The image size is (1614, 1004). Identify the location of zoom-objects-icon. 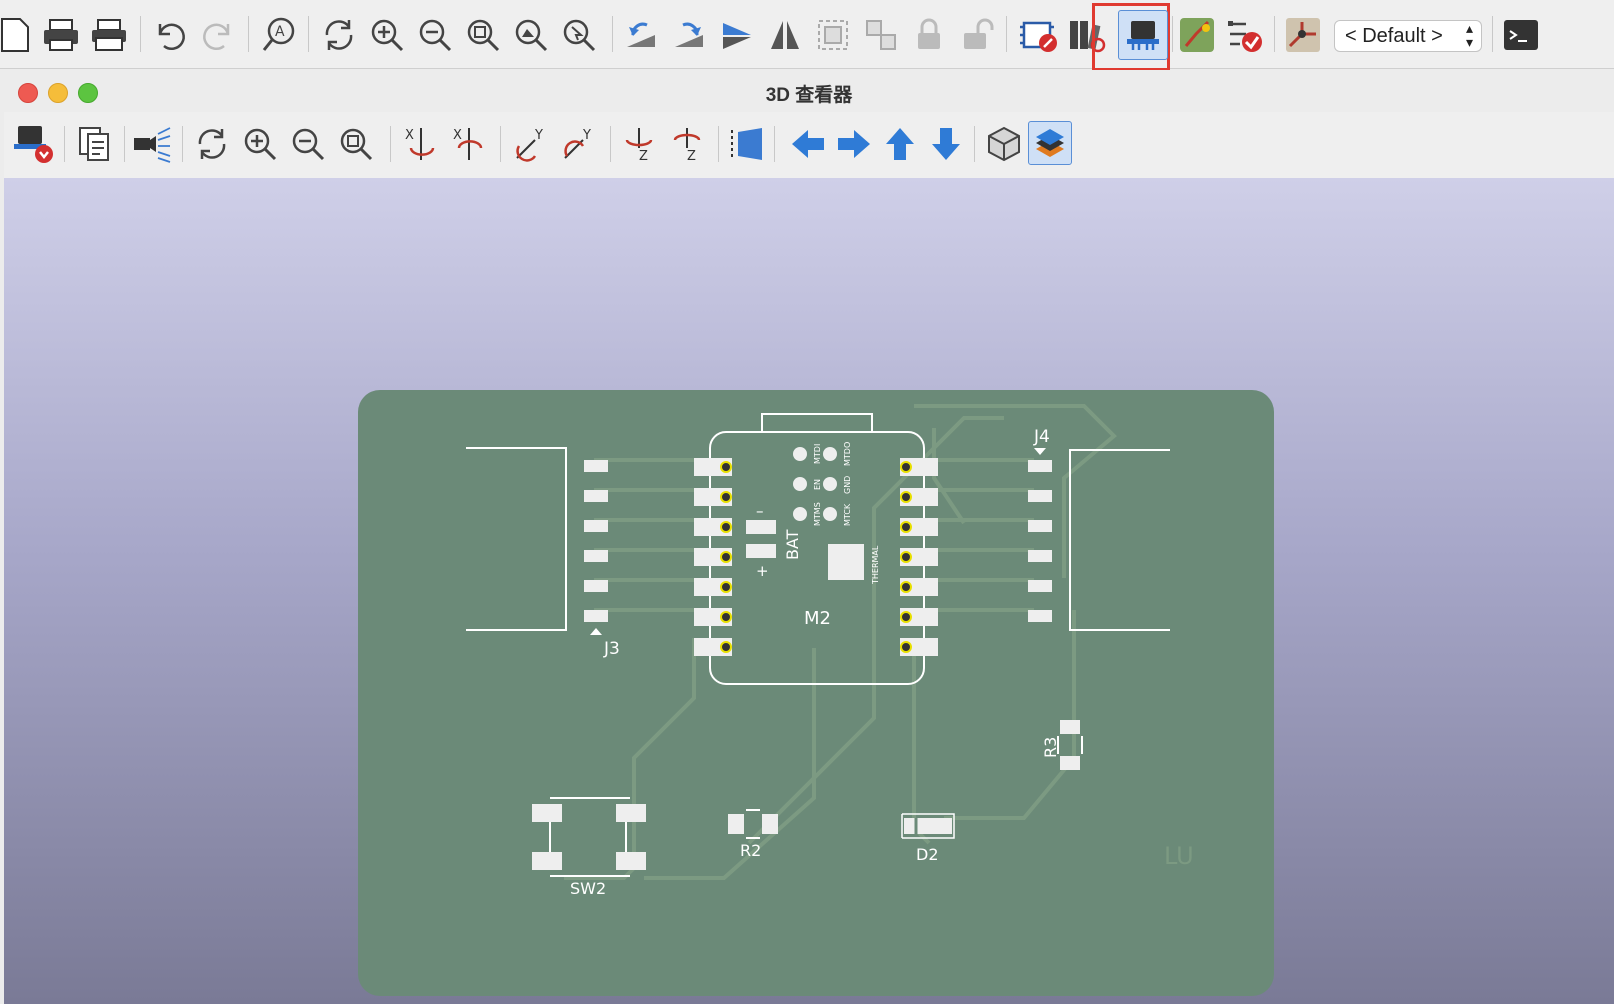
(531, 35).